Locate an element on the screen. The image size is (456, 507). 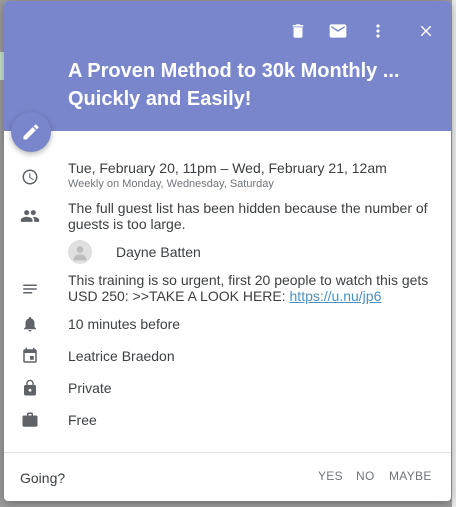
notes-icon is located at coordinates (30, 289).